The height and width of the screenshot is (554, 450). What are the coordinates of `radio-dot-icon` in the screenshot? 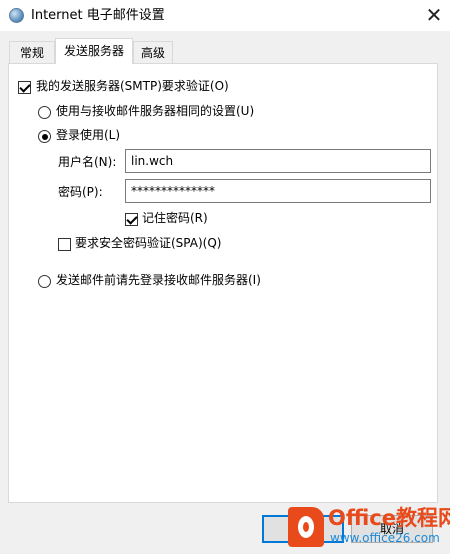 It's located at (44, 136).